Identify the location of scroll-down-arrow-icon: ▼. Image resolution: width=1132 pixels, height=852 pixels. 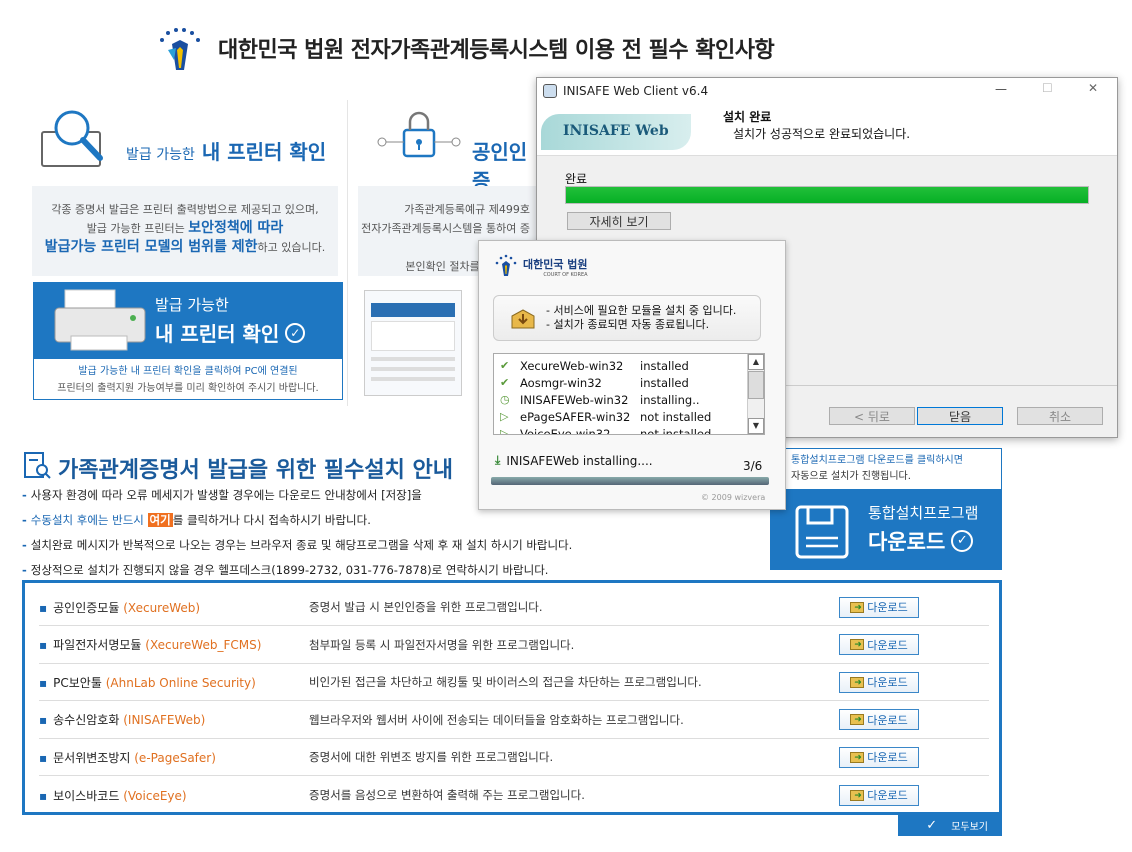
(756, 426).